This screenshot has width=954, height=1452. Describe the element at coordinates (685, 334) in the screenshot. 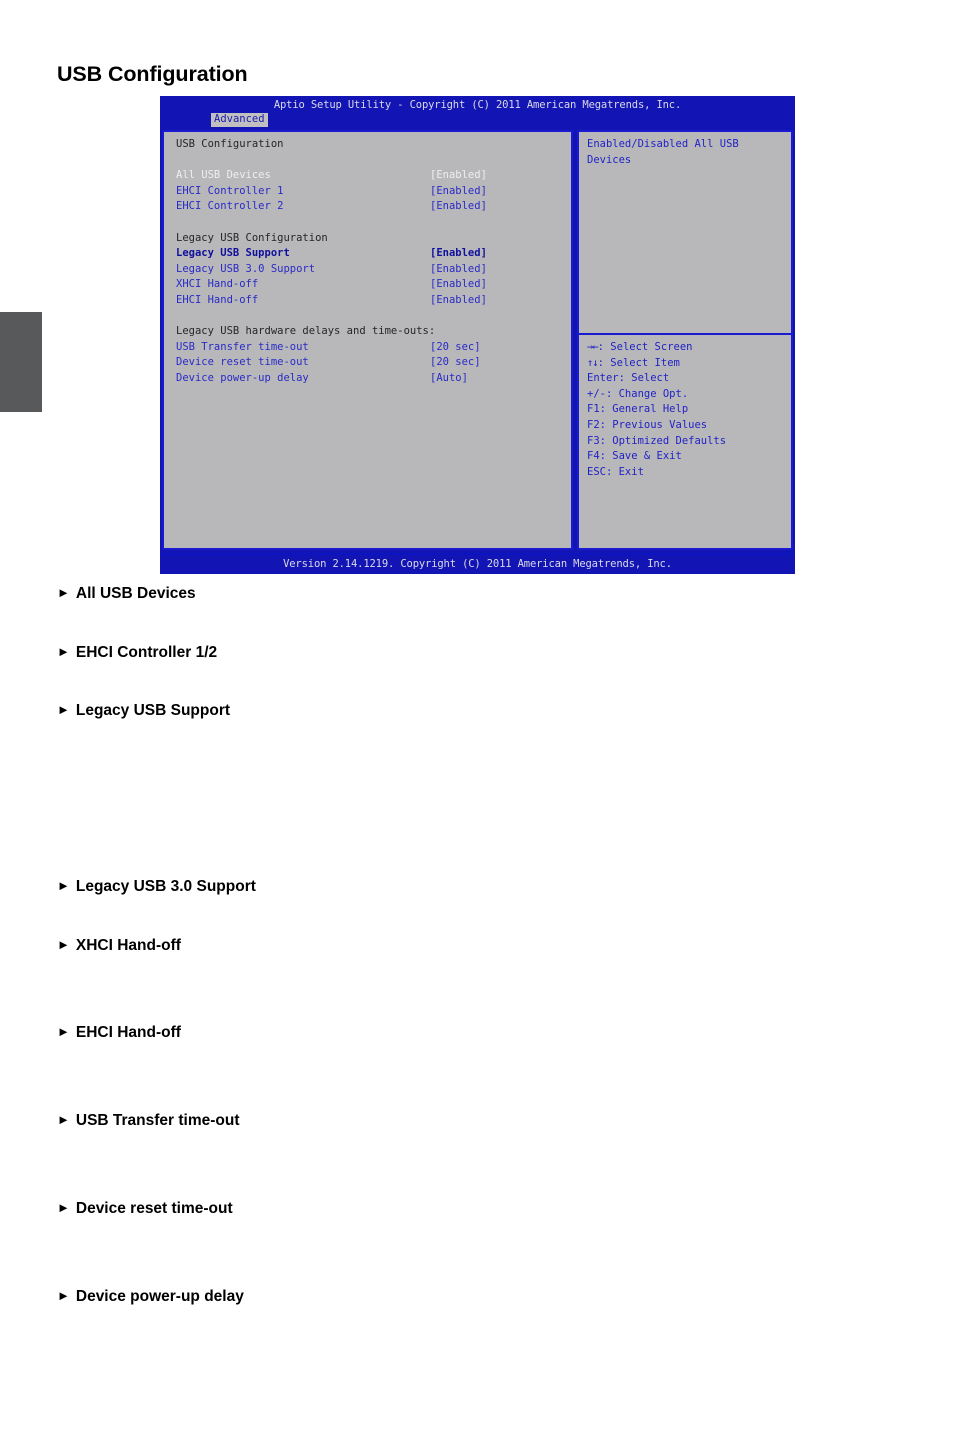

I see `help-divider` at that location.